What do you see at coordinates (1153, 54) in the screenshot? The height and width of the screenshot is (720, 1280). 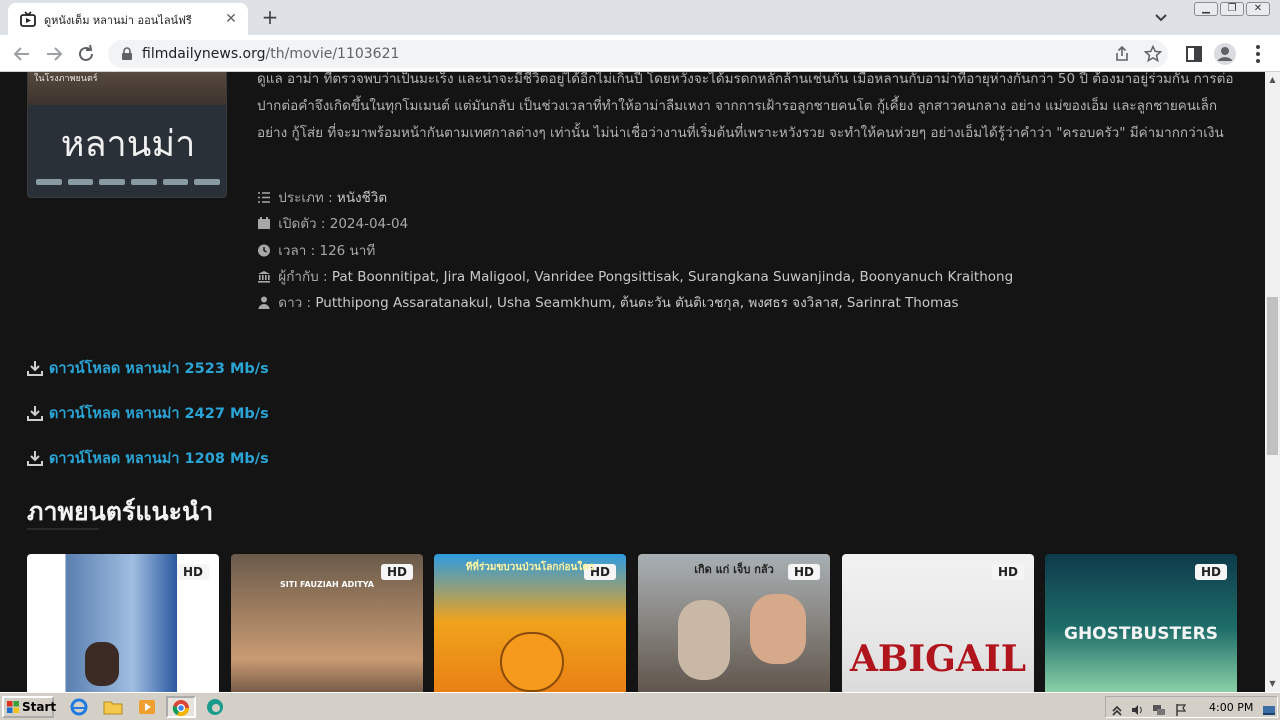 I see `star-icon` at bounding box center [1153, 54].